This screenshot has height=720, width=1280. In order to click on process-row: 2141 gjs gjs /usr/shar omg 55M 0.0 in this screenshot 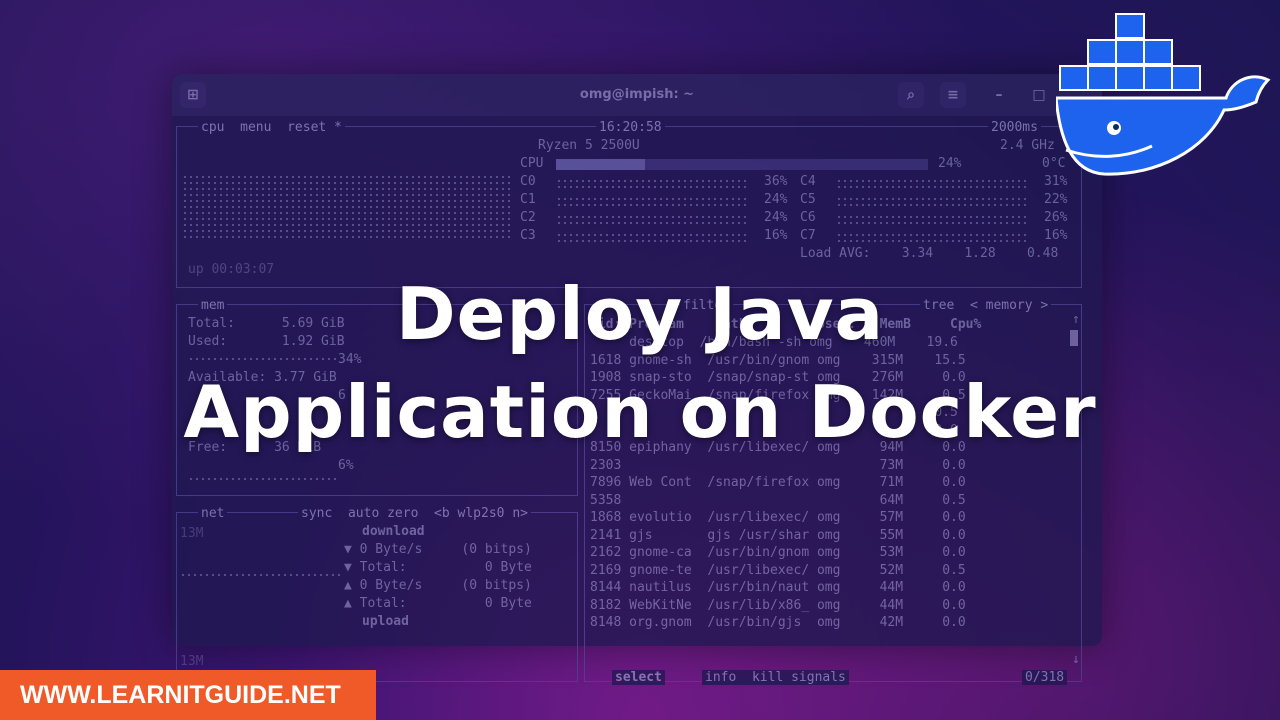, I will do `click(778, 536)`.